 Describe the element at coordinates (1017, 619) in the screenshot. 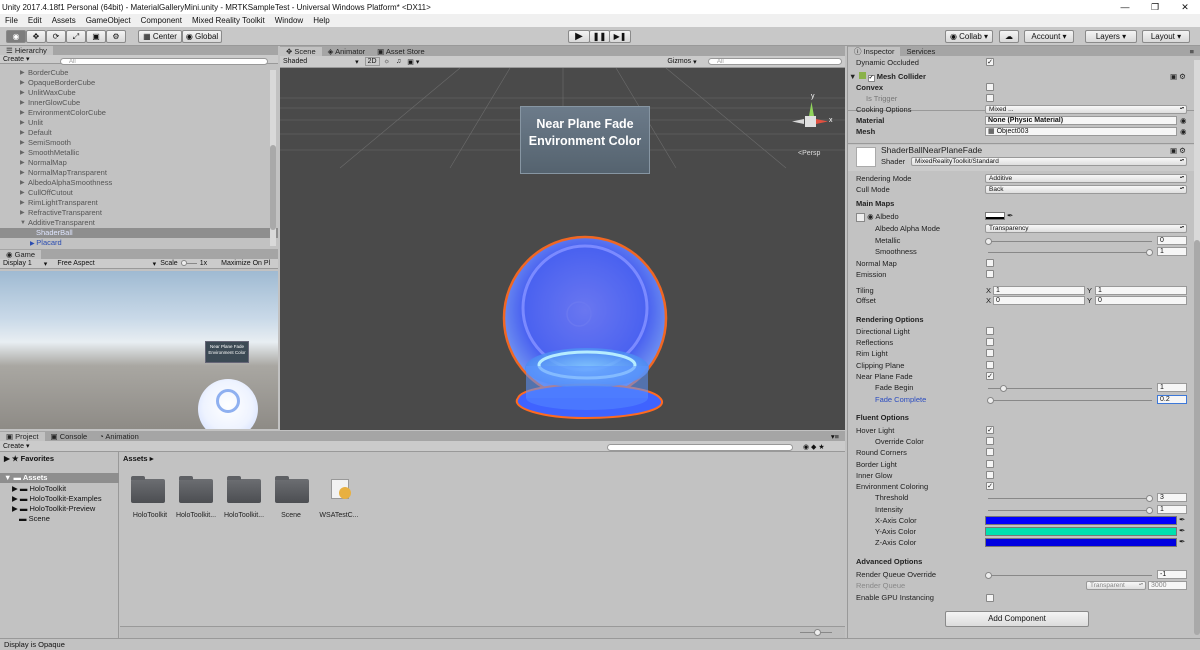

I see `add-component-button: Add Component` at that location.